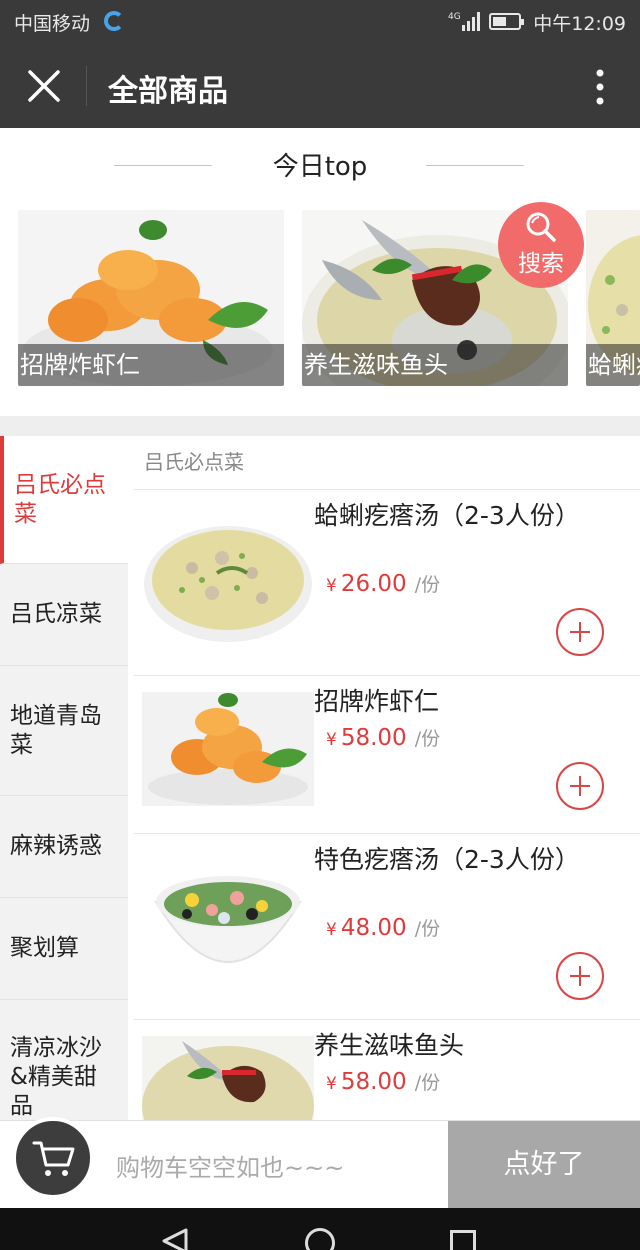 The image size is (640, 1250). I want to click on today-top-title: 今日top, so click(320, 167).